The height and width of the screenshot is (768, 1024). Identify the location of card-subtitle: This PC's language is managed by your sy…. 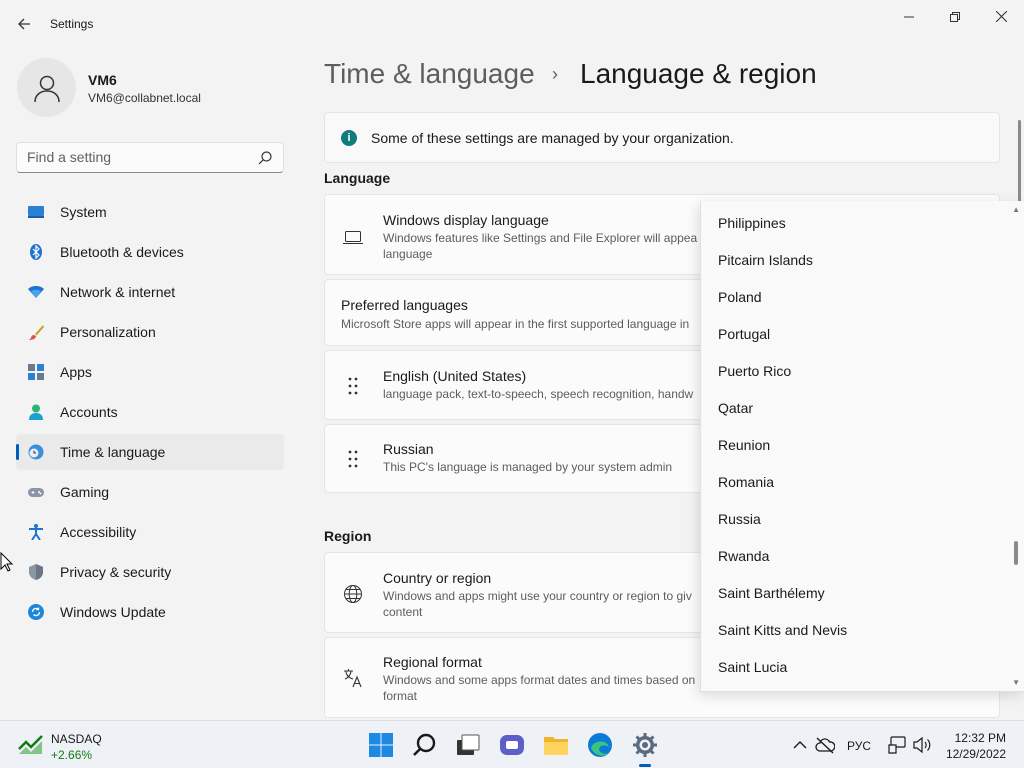
(528, 467).